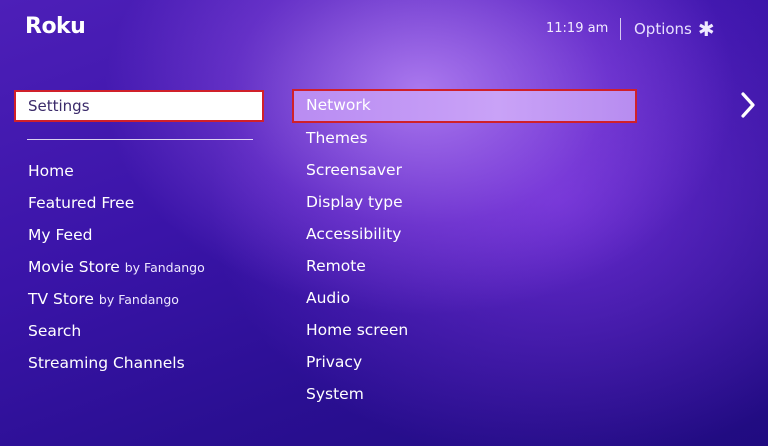 This screenshot has height=446, width=768. I want to click on asterisk-icon: ✱, so click(706, 29).